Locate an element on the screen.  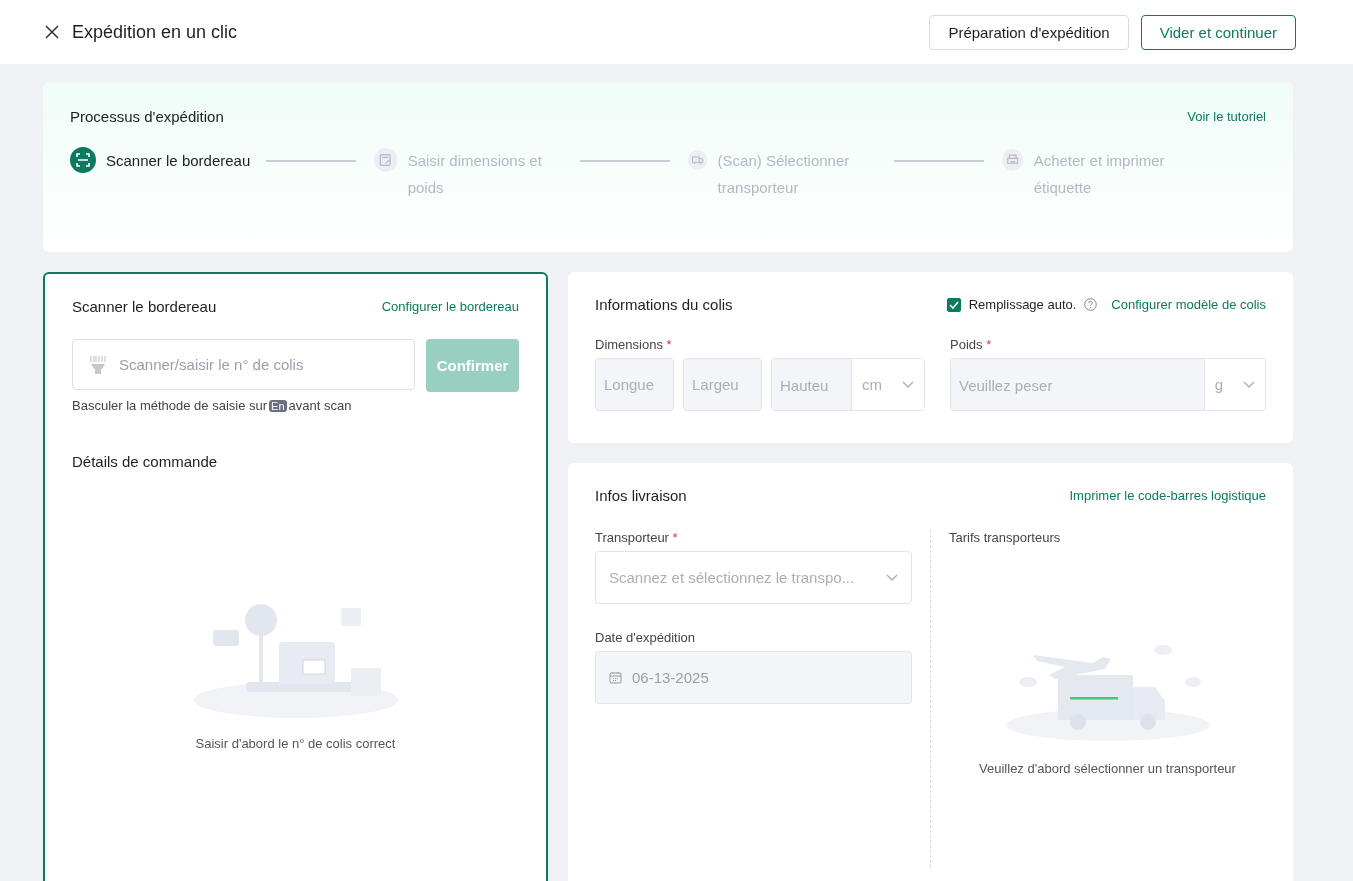
help-icon is located at coordinates (1091, 304).